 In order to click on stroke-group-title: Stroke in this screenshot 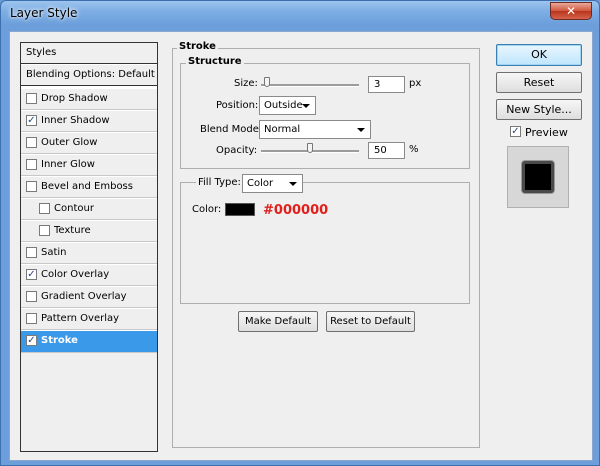, I will do `click(197, 46)`.